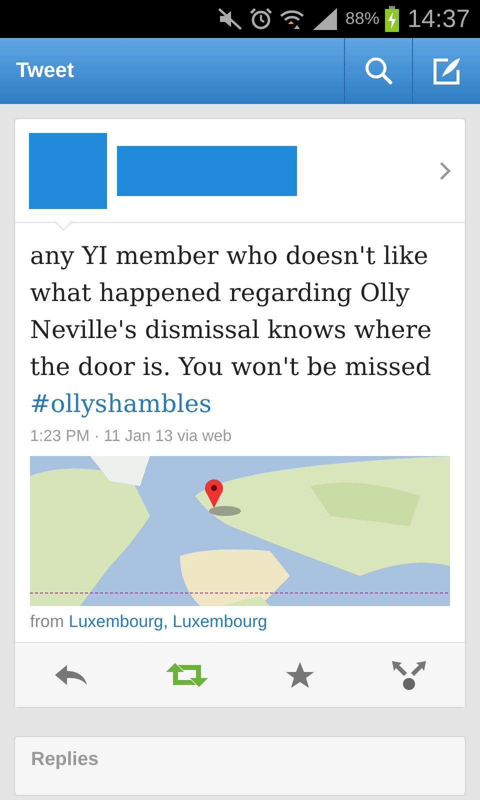 This screenshot has width=480, height=800. Describe the element at coordinates (71, 675) in the screenshot. I see `reply-arrow-icon` at that location.